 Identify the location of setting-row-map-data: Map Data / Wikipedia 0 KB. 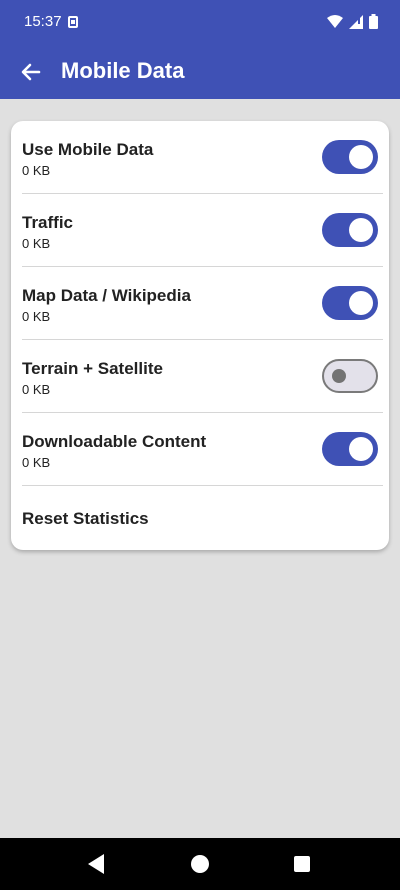
(200, 303).